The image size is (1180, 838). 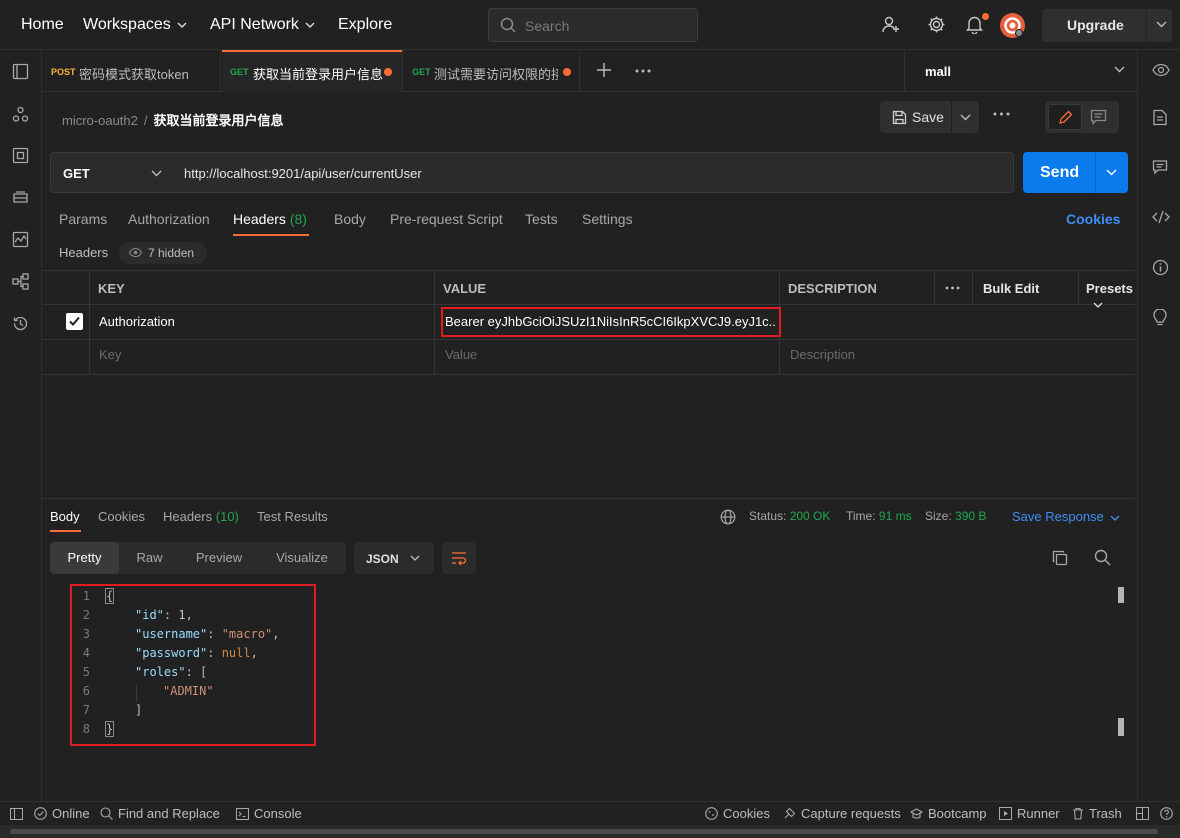 I want to click on response-tab-headers: Headers (10), so click(x=201, y=516).